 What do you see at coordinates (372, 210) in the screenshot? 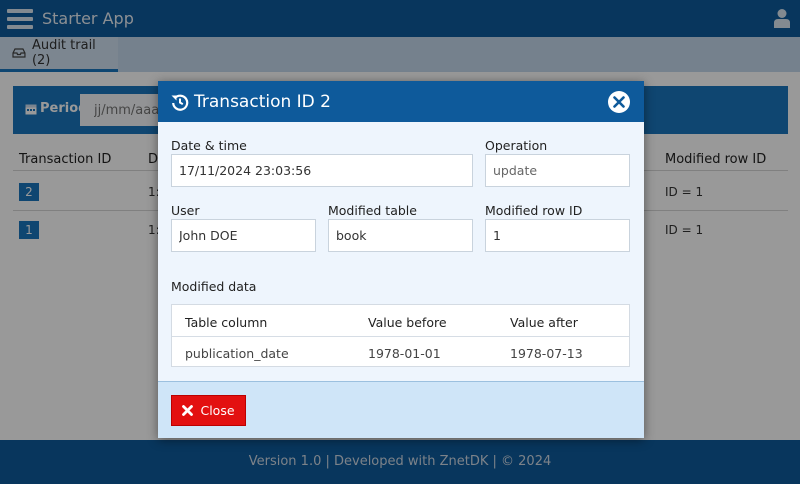
I see `modified-table-label: Modified table` at bounding box center [372, 210].